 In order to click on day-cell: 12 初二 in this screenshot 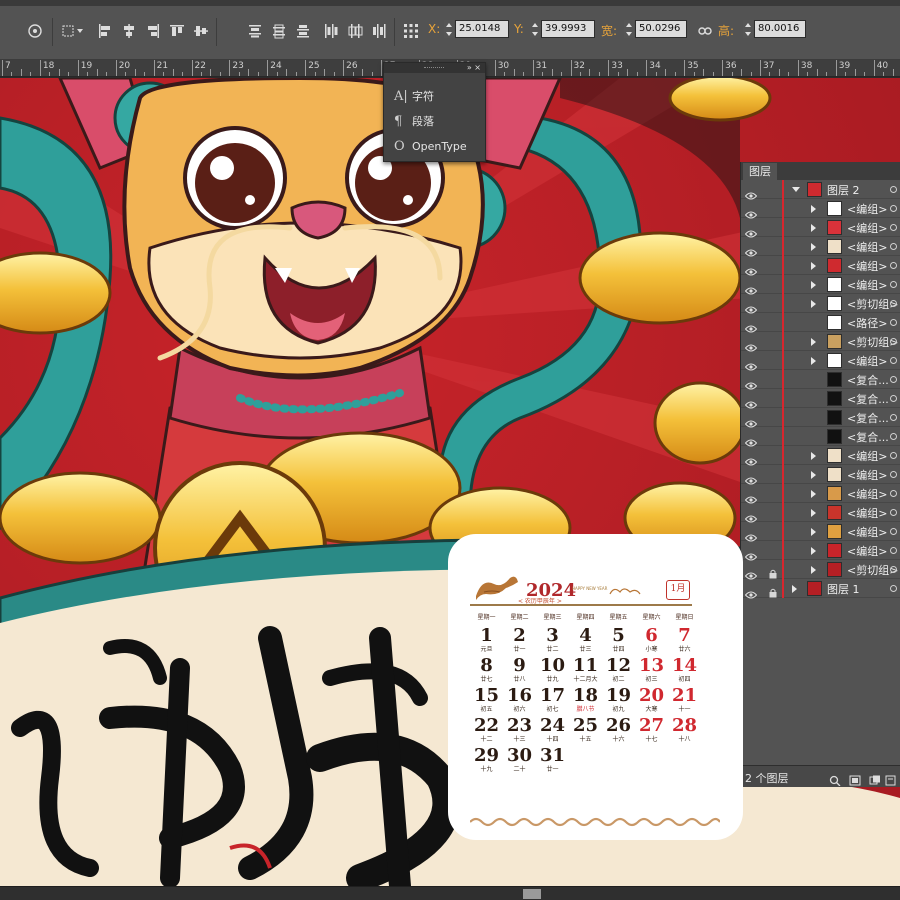, I will do `click(618, 671)`.